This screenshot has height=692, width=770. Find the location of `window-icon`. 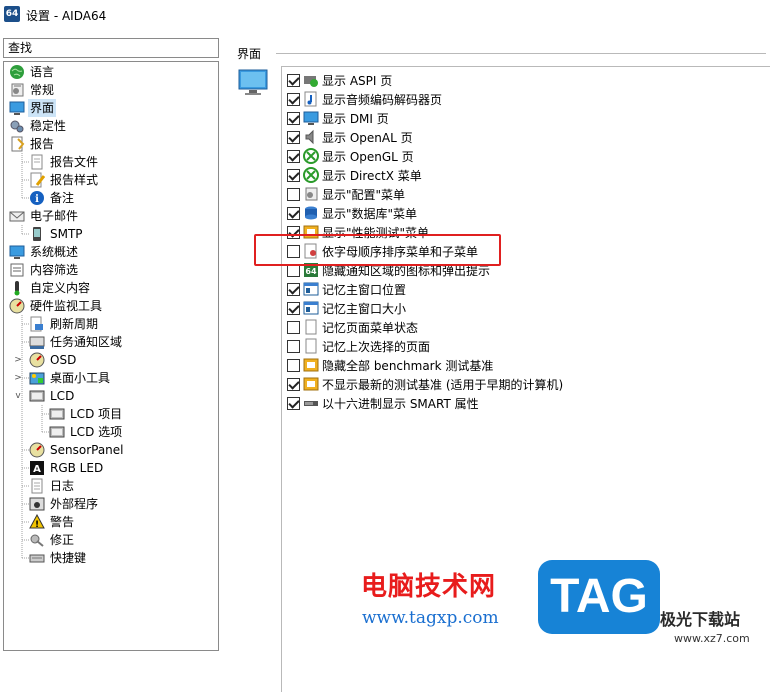

window-icon is located at coordinates (311, 308).